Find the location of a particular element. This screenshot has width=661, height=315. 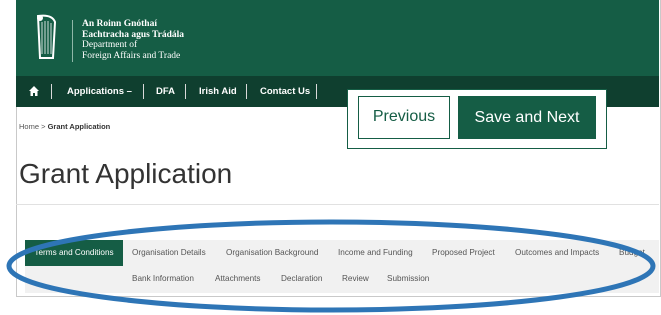

tab-budget: Budget is located at coordinates (632, 252).